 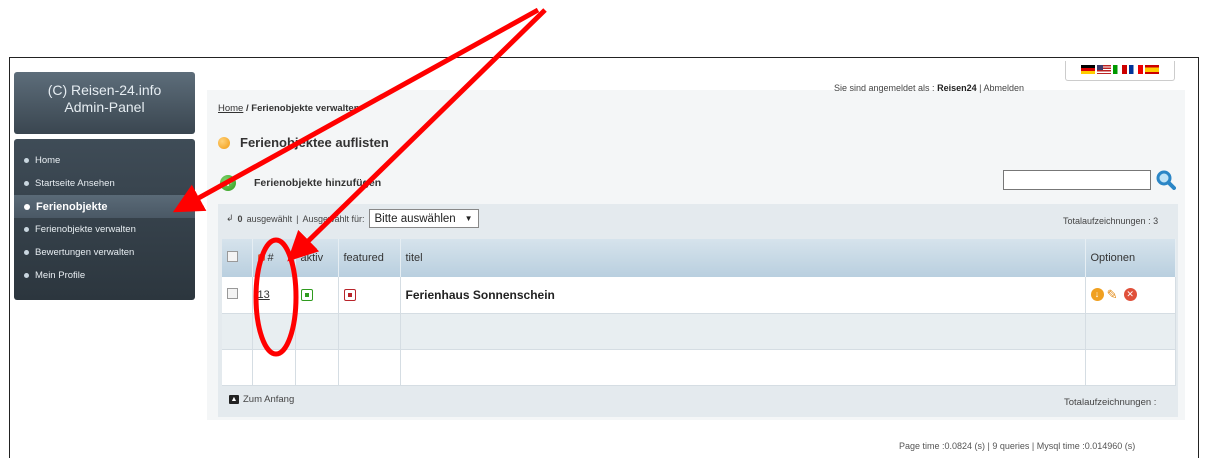 I want to click on row-id-cell: 13, so click(x=274, y=295).